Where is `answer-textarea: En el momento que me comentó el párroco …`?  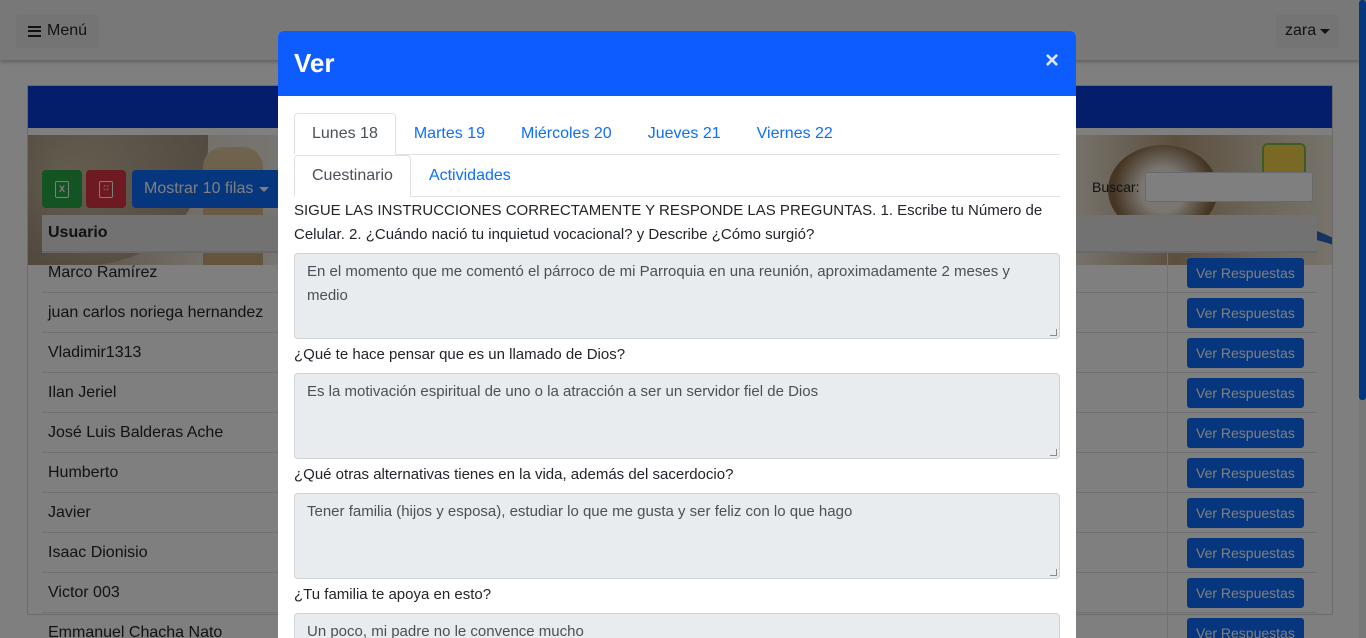
answer-textarea: En el momento que me comentó el párroco … is located at coordinates (677, 296).